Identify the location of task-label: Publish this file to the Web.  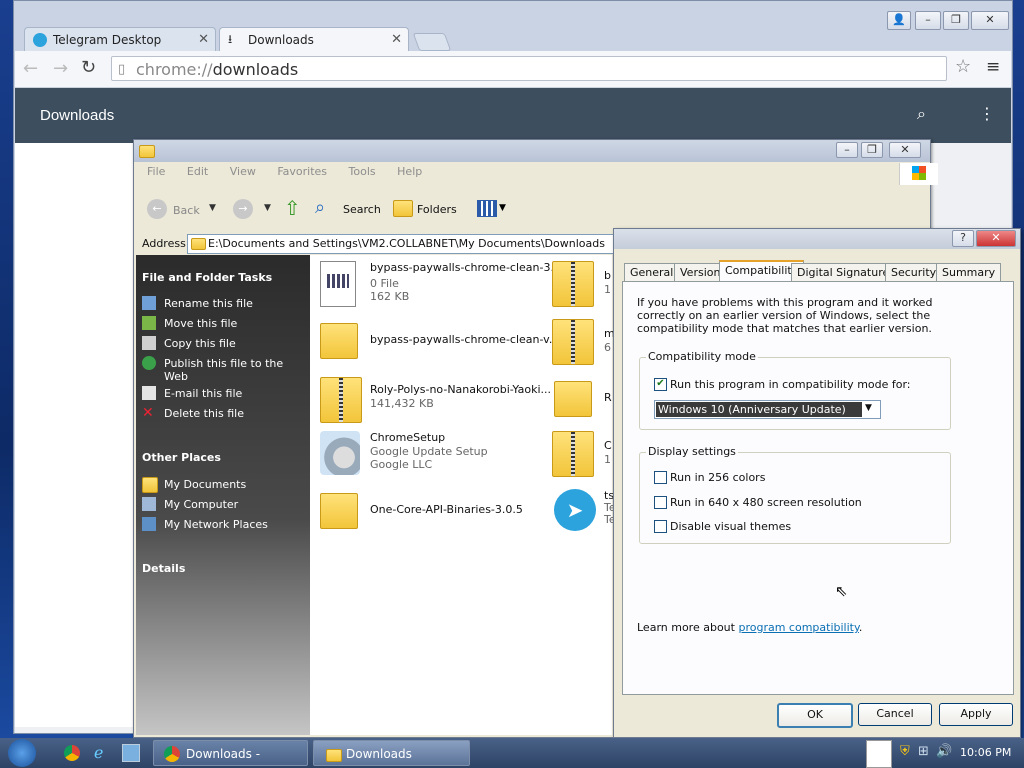
(224, 370).